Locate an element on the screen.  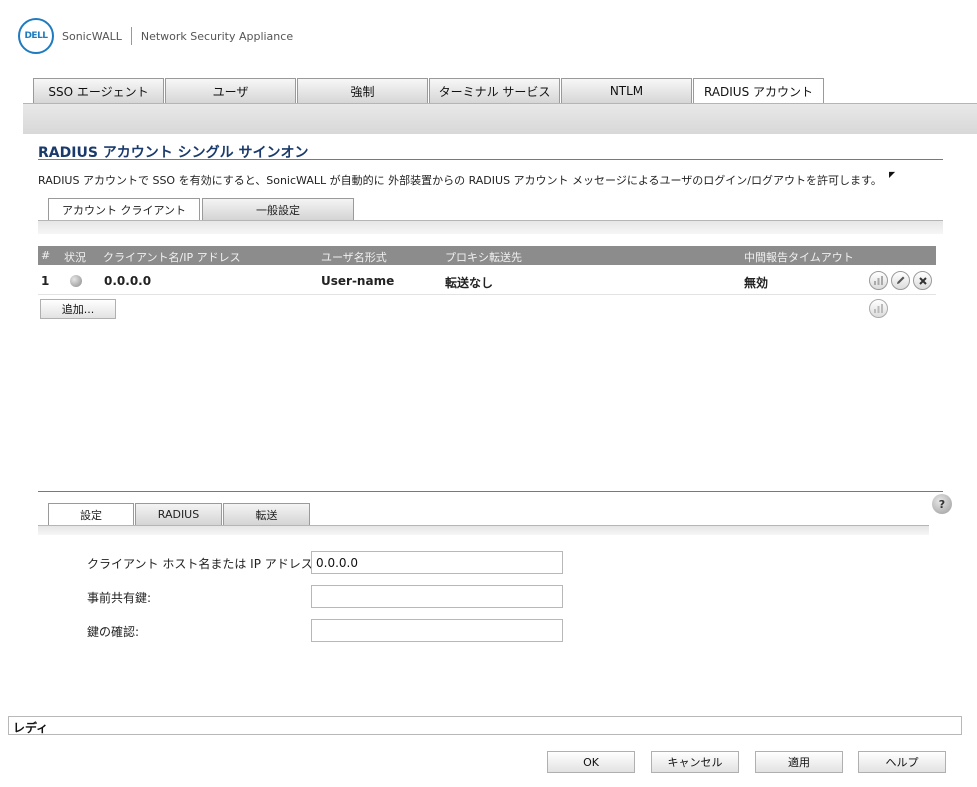
tab-terminal-services: ターミナル サービス is located at coordinates (494, 90).